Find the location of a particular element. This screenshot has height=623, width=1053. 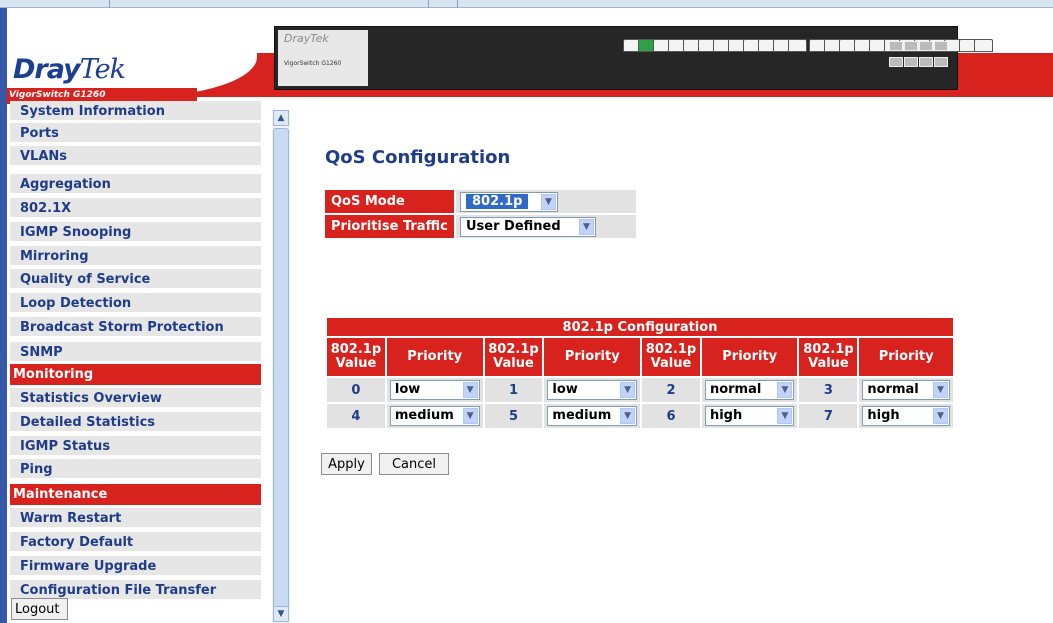

sidebar-item-broadcast-storm-protection: Broadcast Storm Protection is located at coordinates (135, 327).